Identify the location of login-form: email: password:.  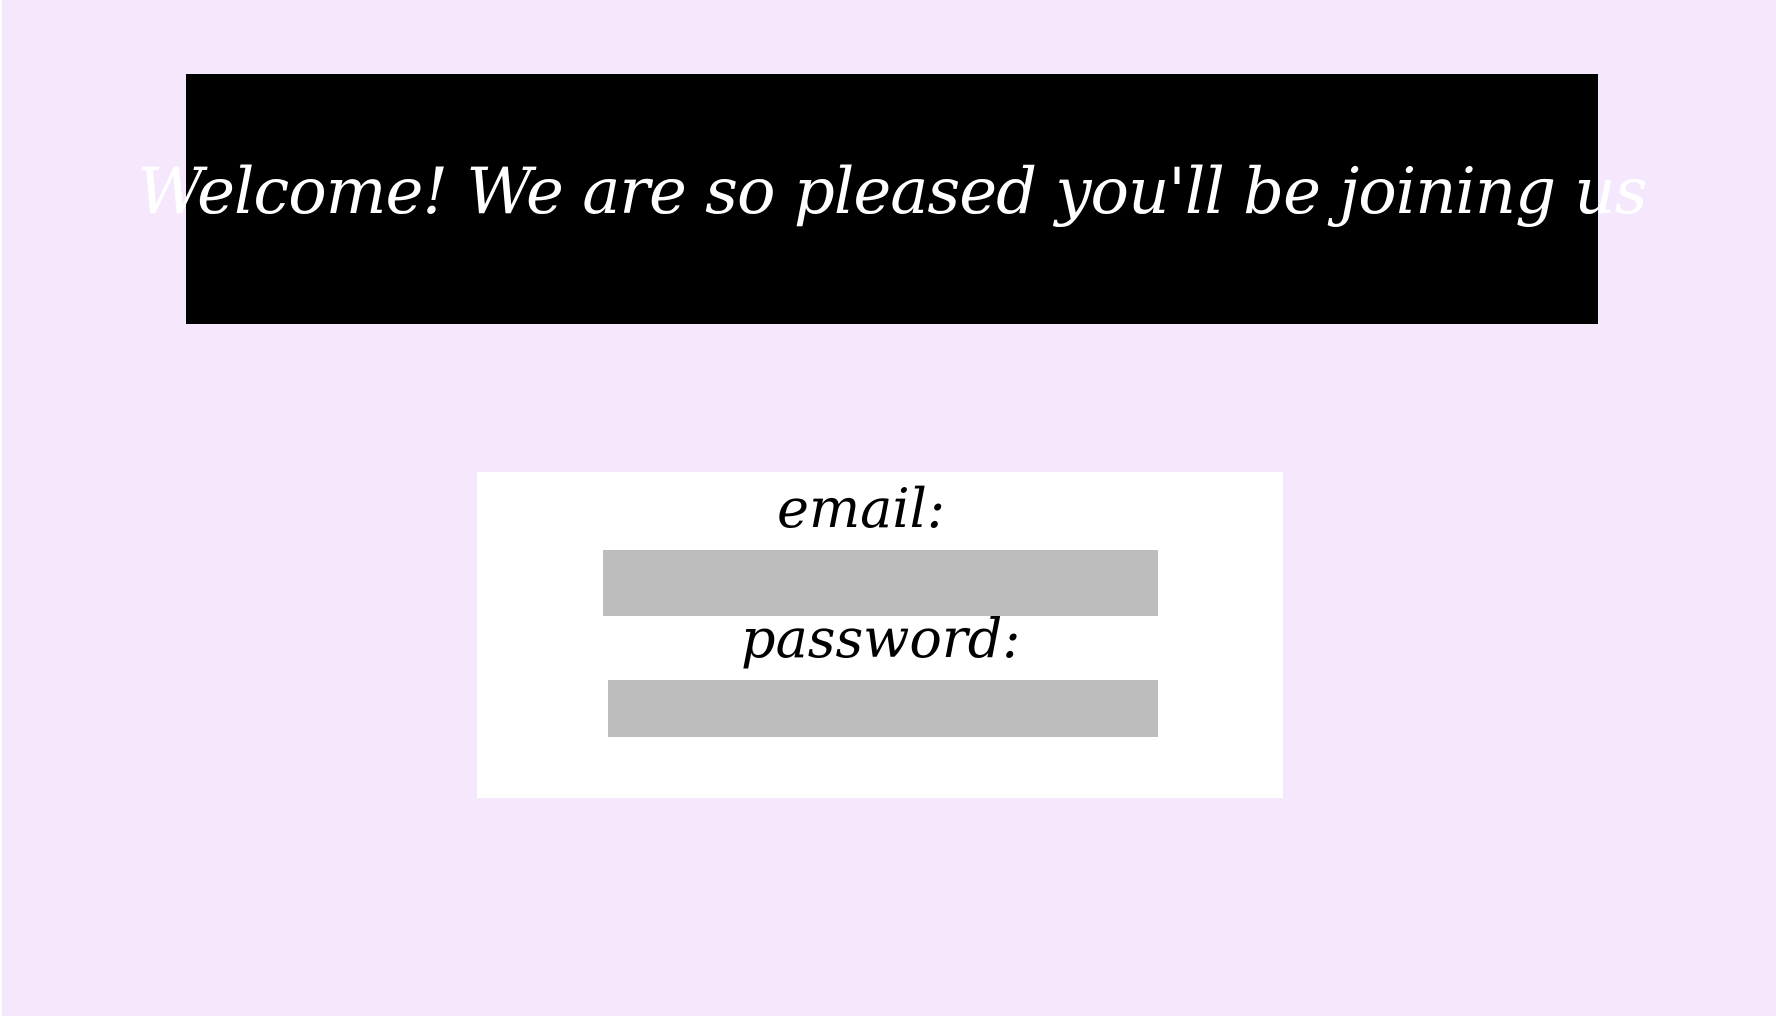
(880, 635).